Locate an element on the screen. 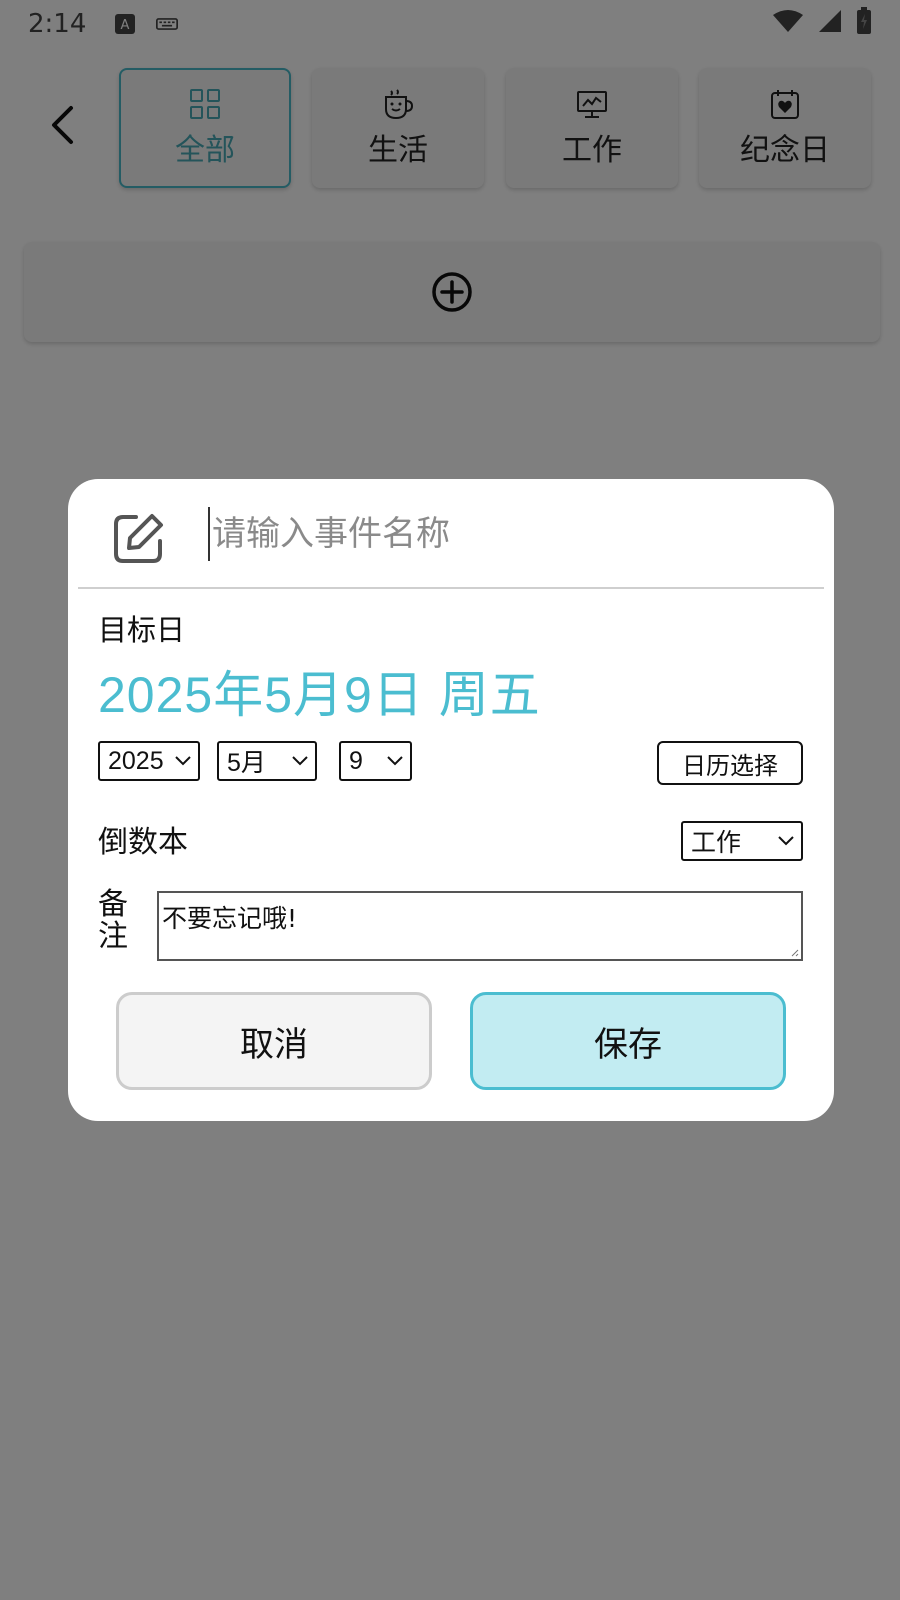 The width and height of the screenshot is (900, 1600). resize-grip-icon is located at coordinates (794, 952).